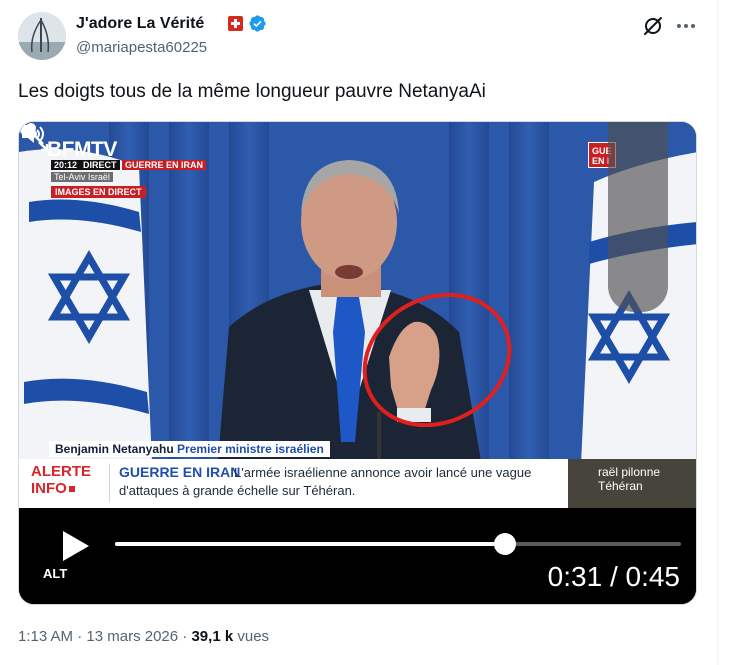  Describe the element at coordinates (82, 149) in the screenshot. I see `channel-logo: BFMTV` at that location.